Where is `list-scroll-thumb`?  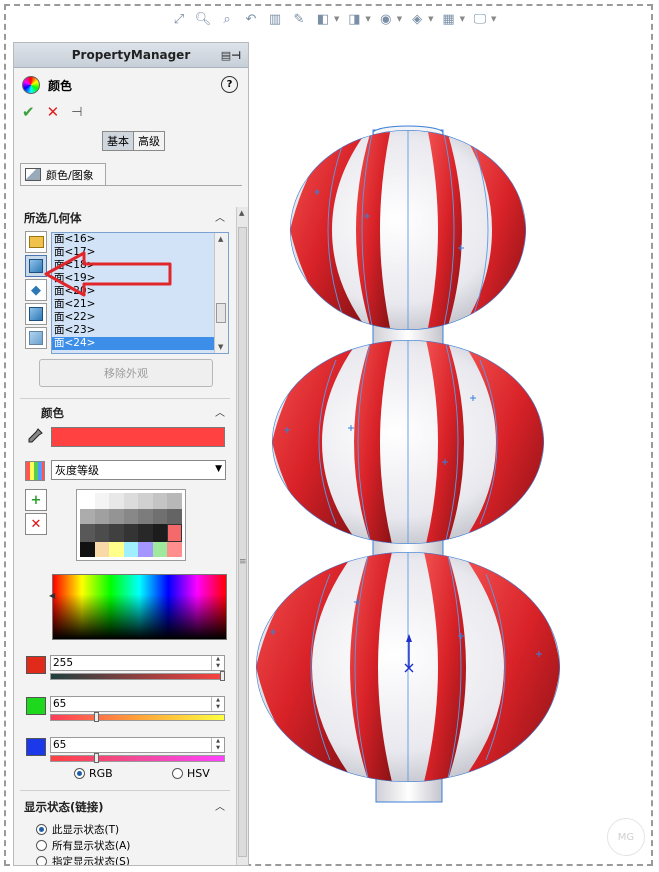
list-scroll-thumb is located at coordinates (221, 313).